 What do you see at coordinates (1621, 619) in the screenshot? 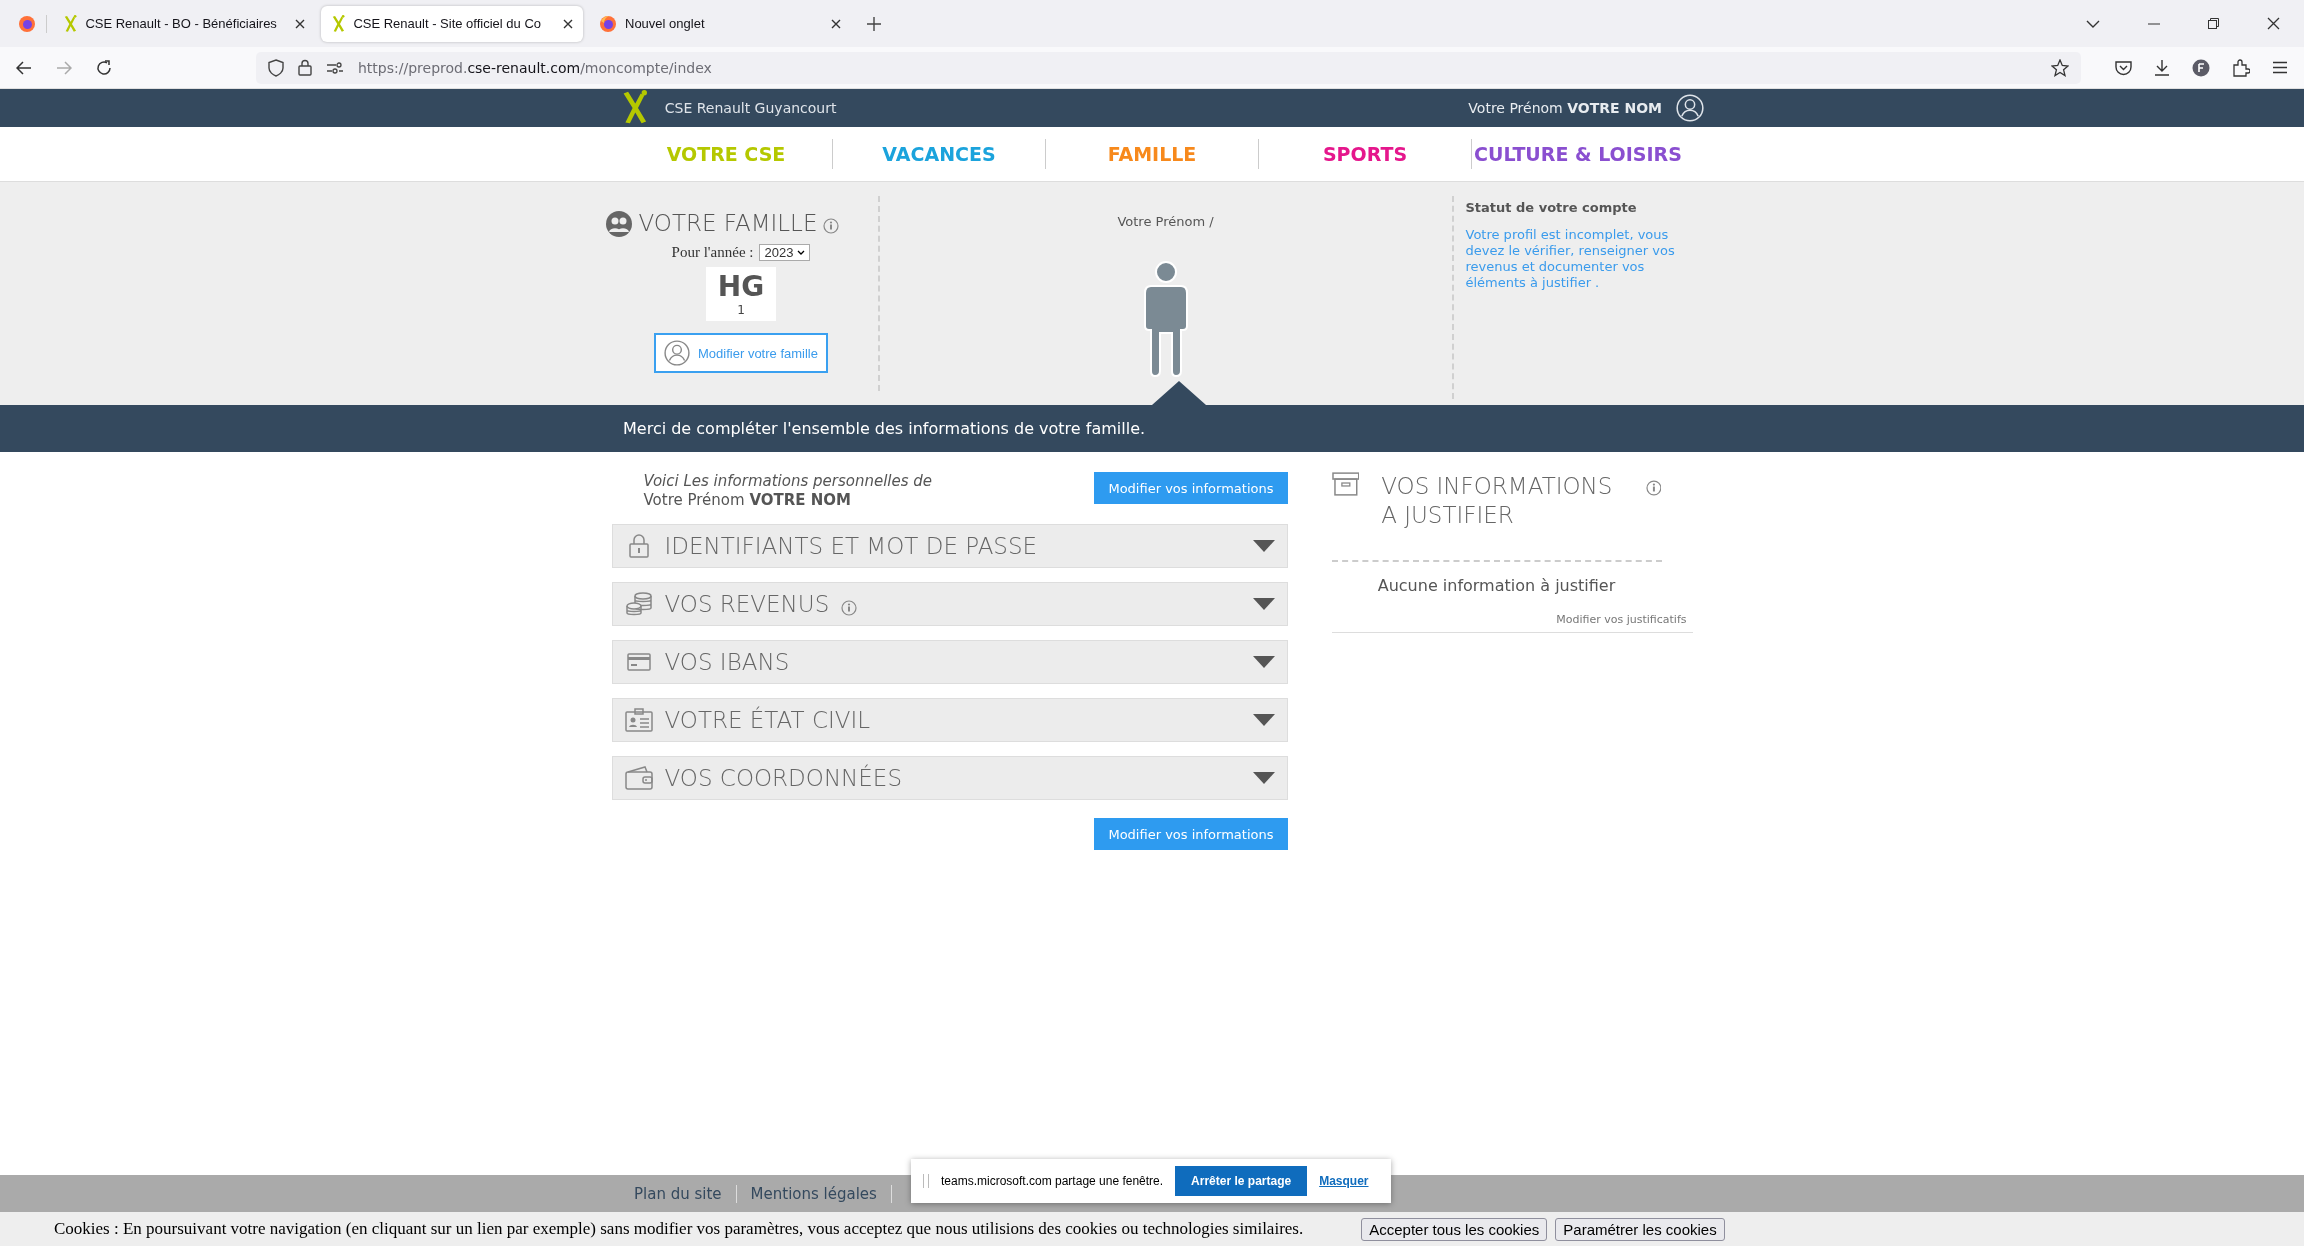
I see `edit-documents-link: Modifier vos justificatifs` at bounding box center [1621, 619].